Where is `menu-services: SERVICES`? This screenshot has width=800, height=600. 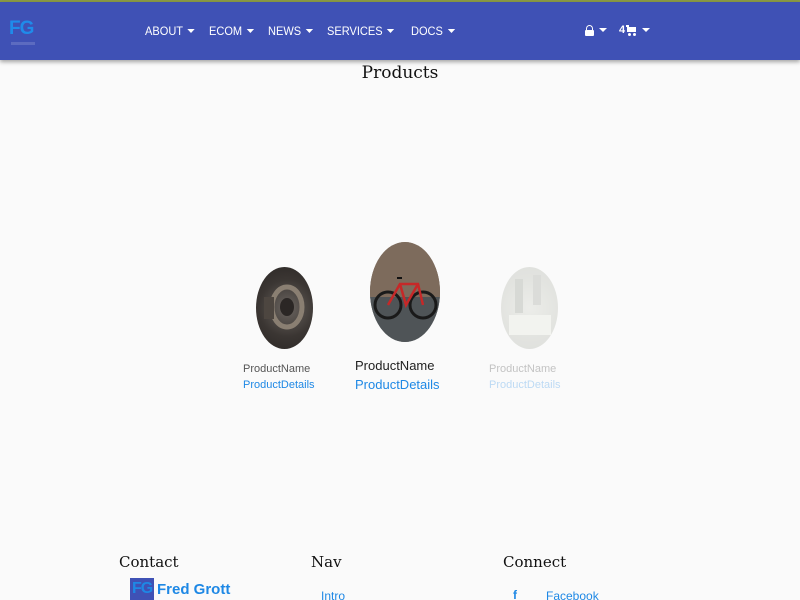
menu-services: SERVICES is located at coordinates (361, 31).